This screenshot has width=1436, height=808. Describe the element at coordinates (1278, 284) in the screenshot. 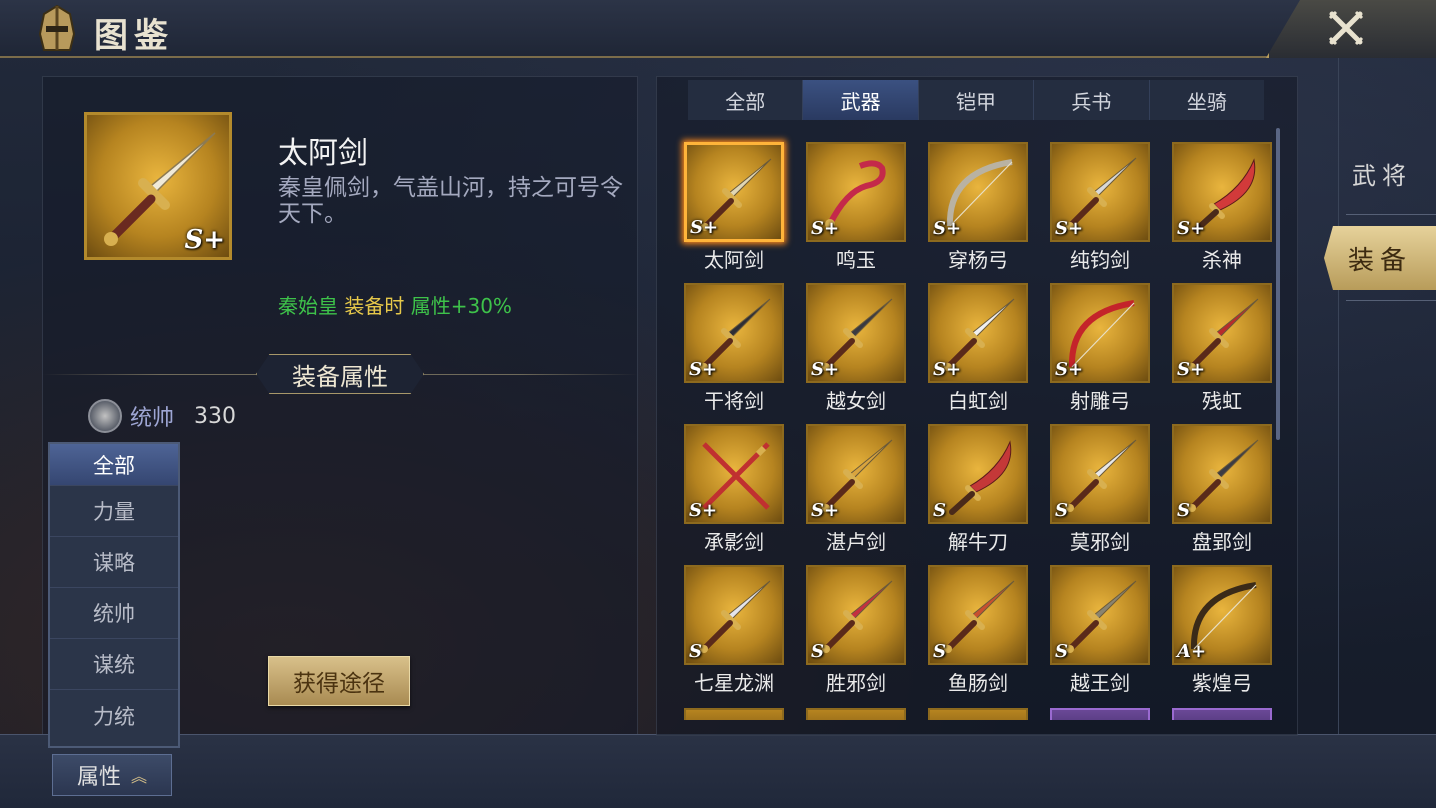

I see `grid-scrollbar` at that location.